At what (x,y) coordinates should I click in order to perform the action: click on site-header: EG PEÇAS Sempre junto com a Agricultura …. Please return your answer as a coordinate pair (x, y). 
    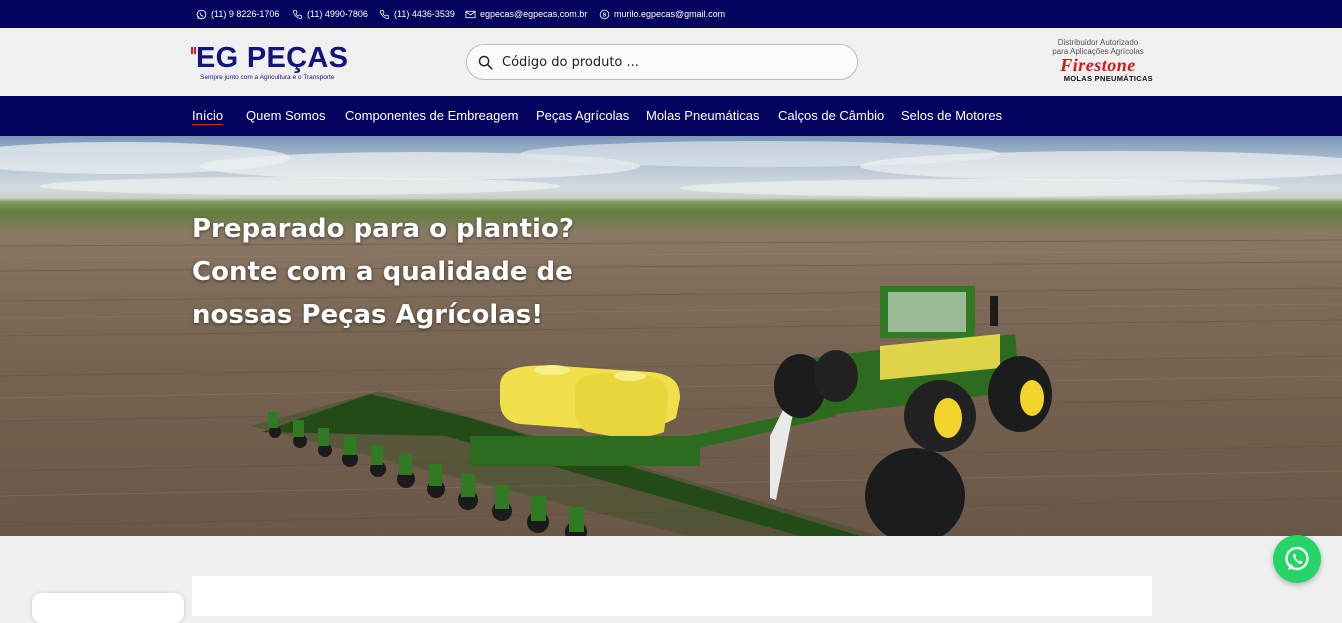
    Looking at the image, I should click on (671, 62).